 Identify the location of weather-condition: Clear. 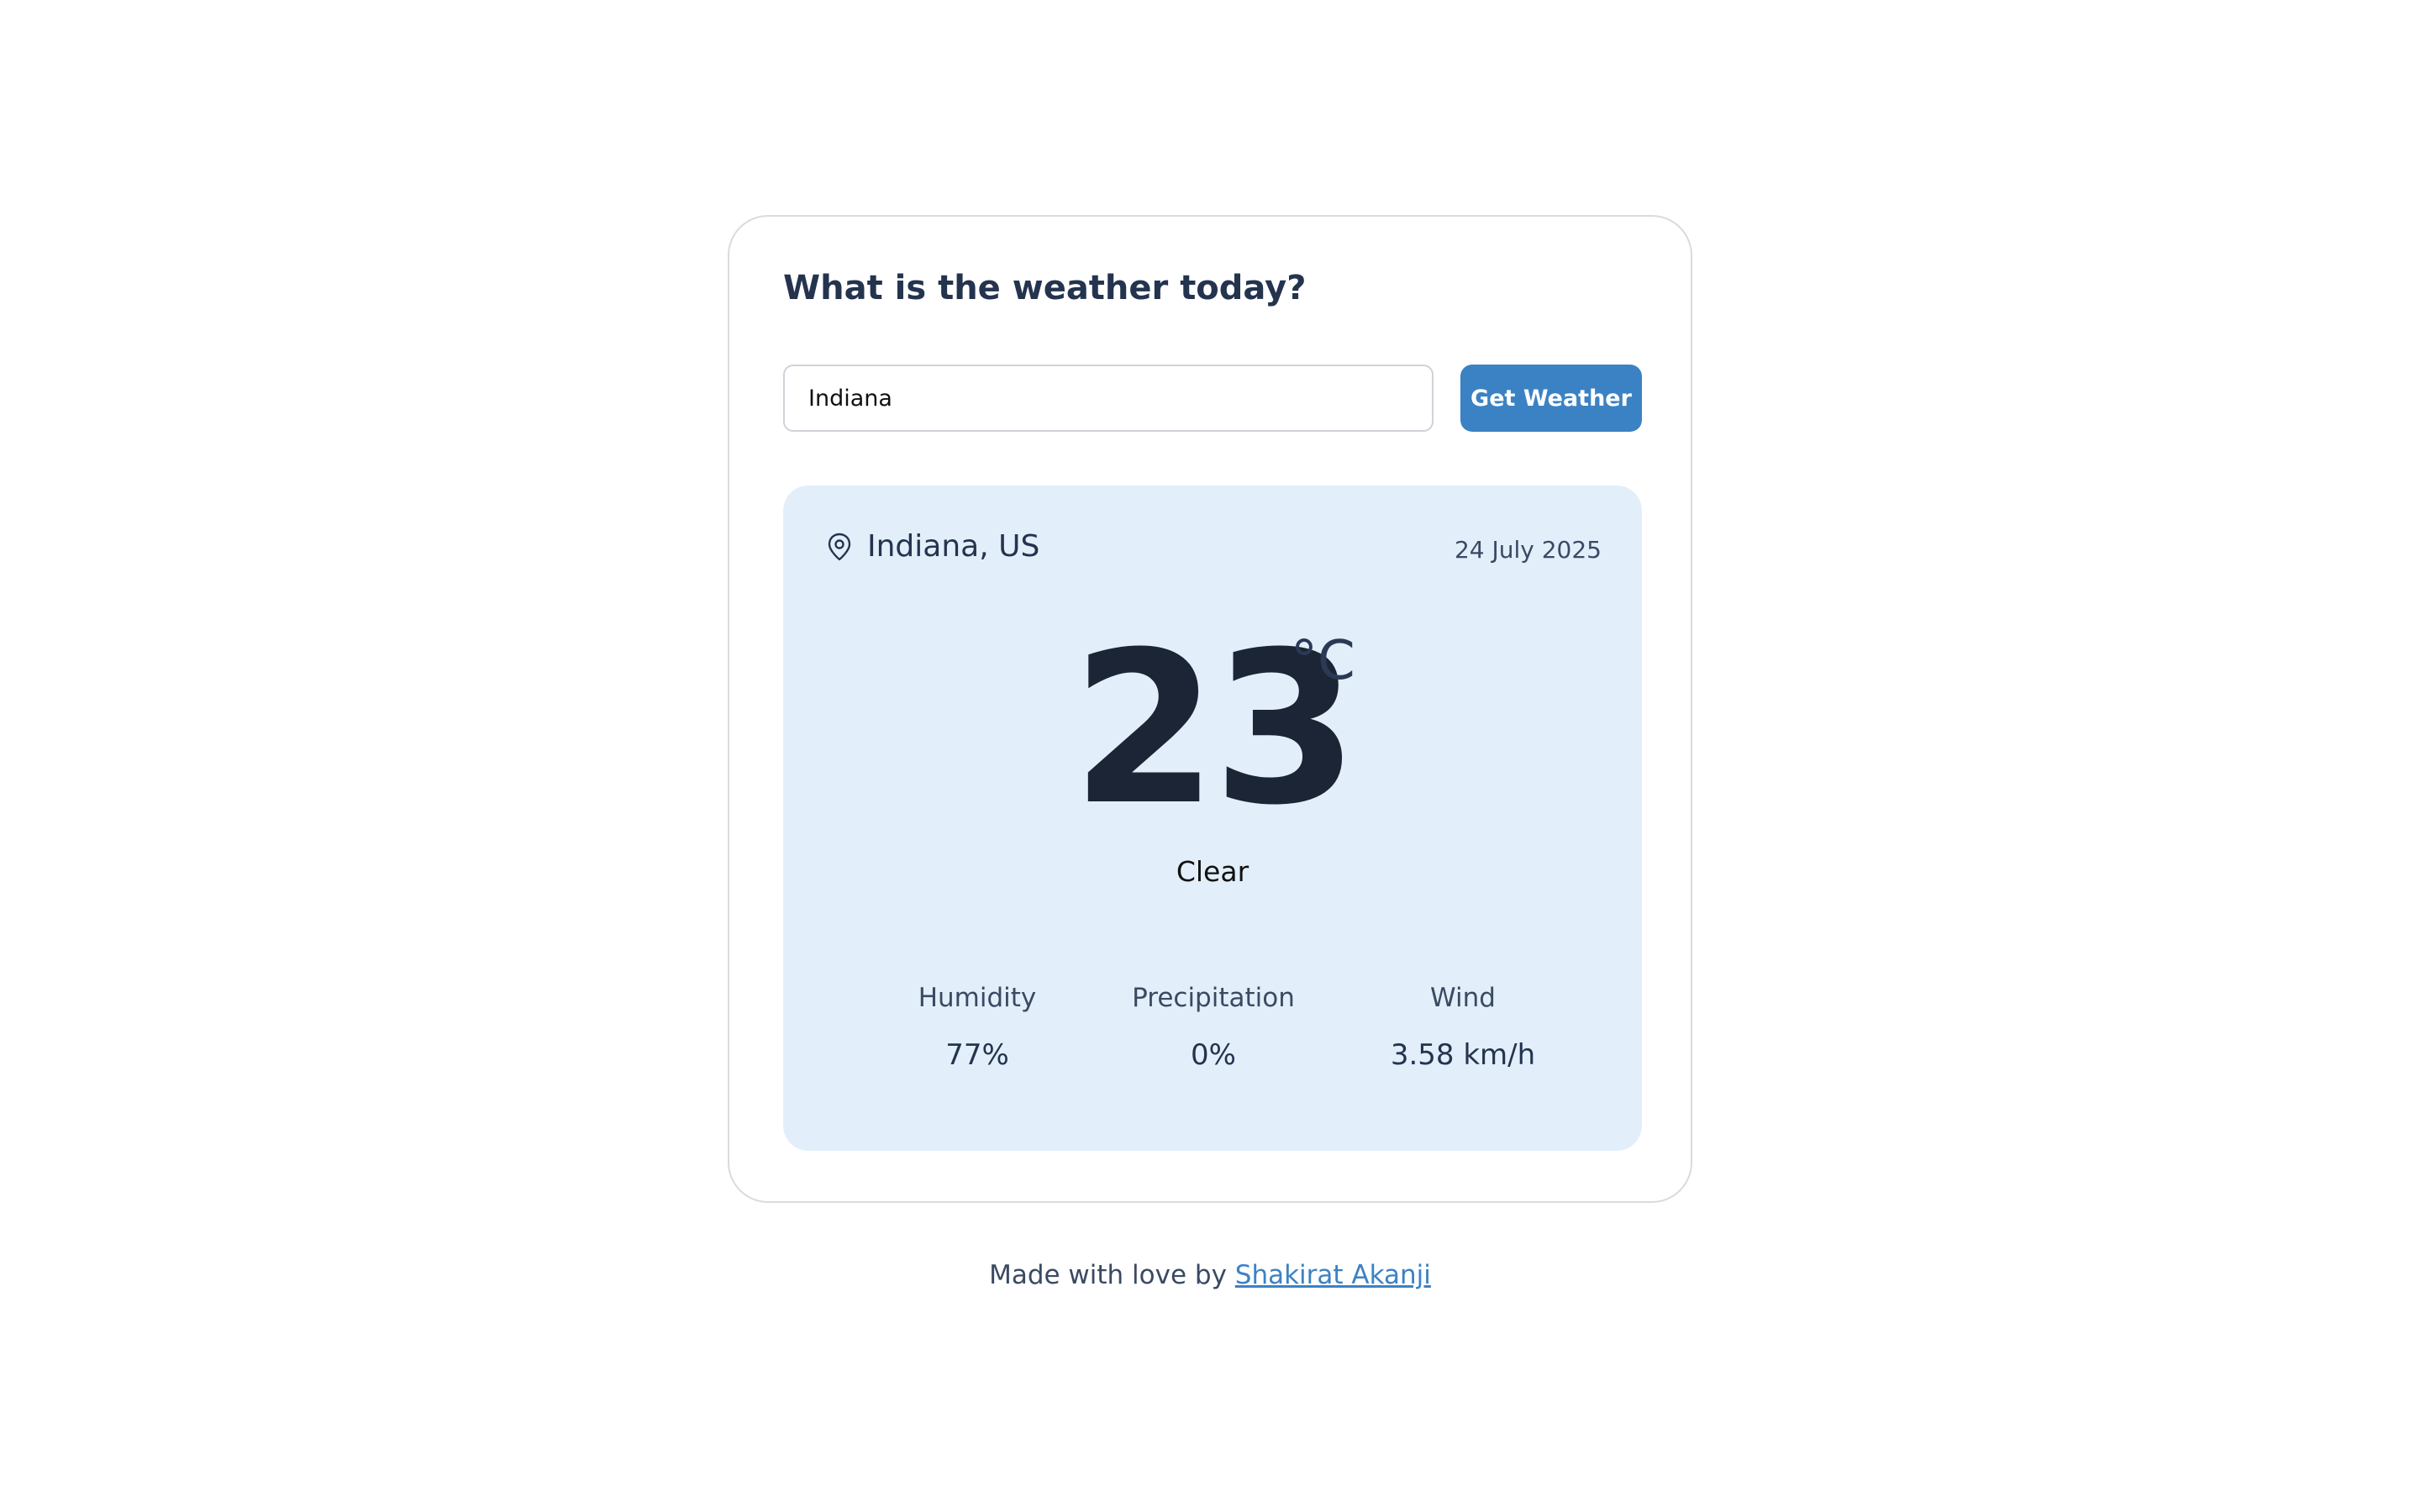
(1212, 871).